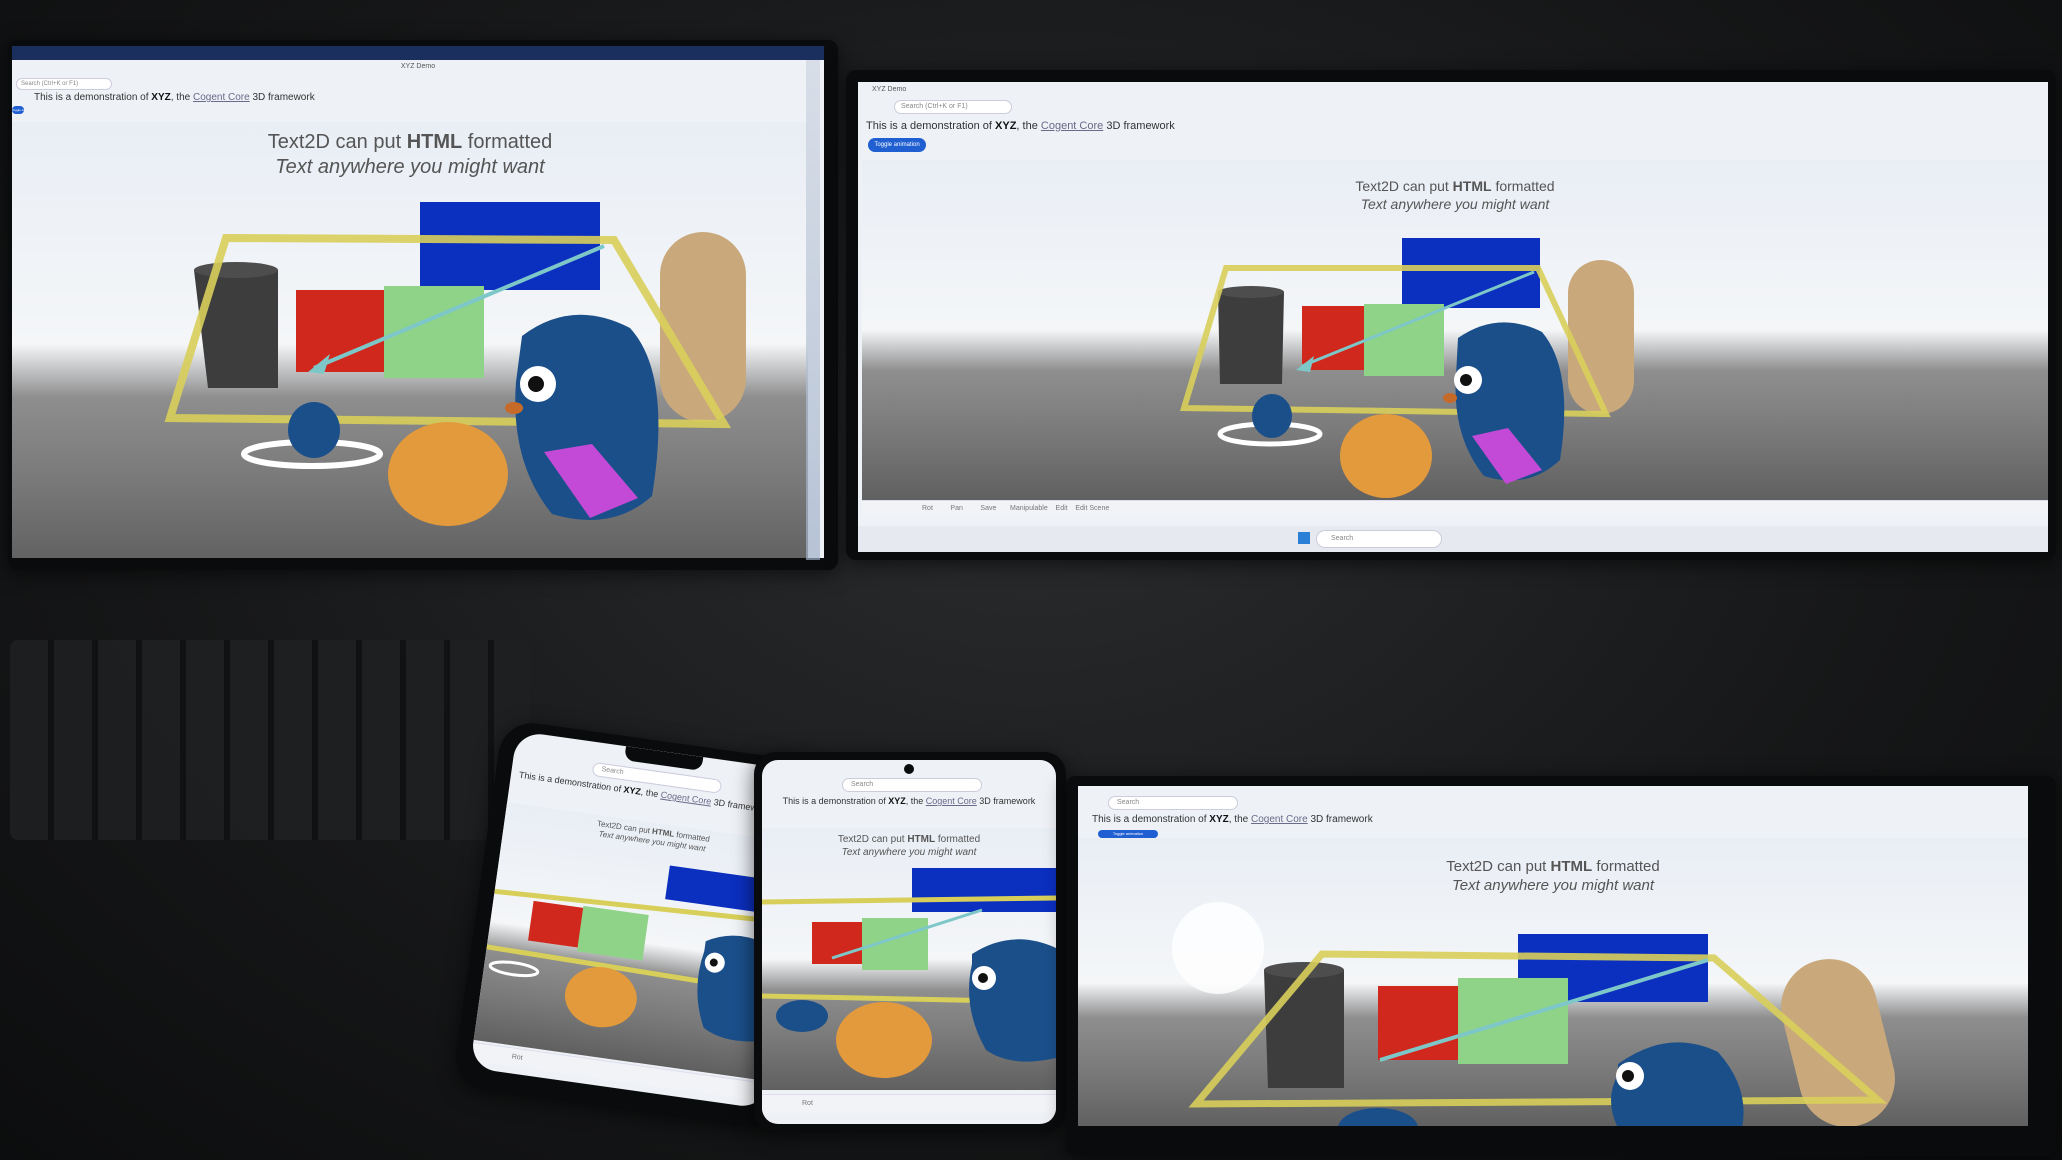  I want to click on scene-toolbar: Rot, so click(909, 1103).